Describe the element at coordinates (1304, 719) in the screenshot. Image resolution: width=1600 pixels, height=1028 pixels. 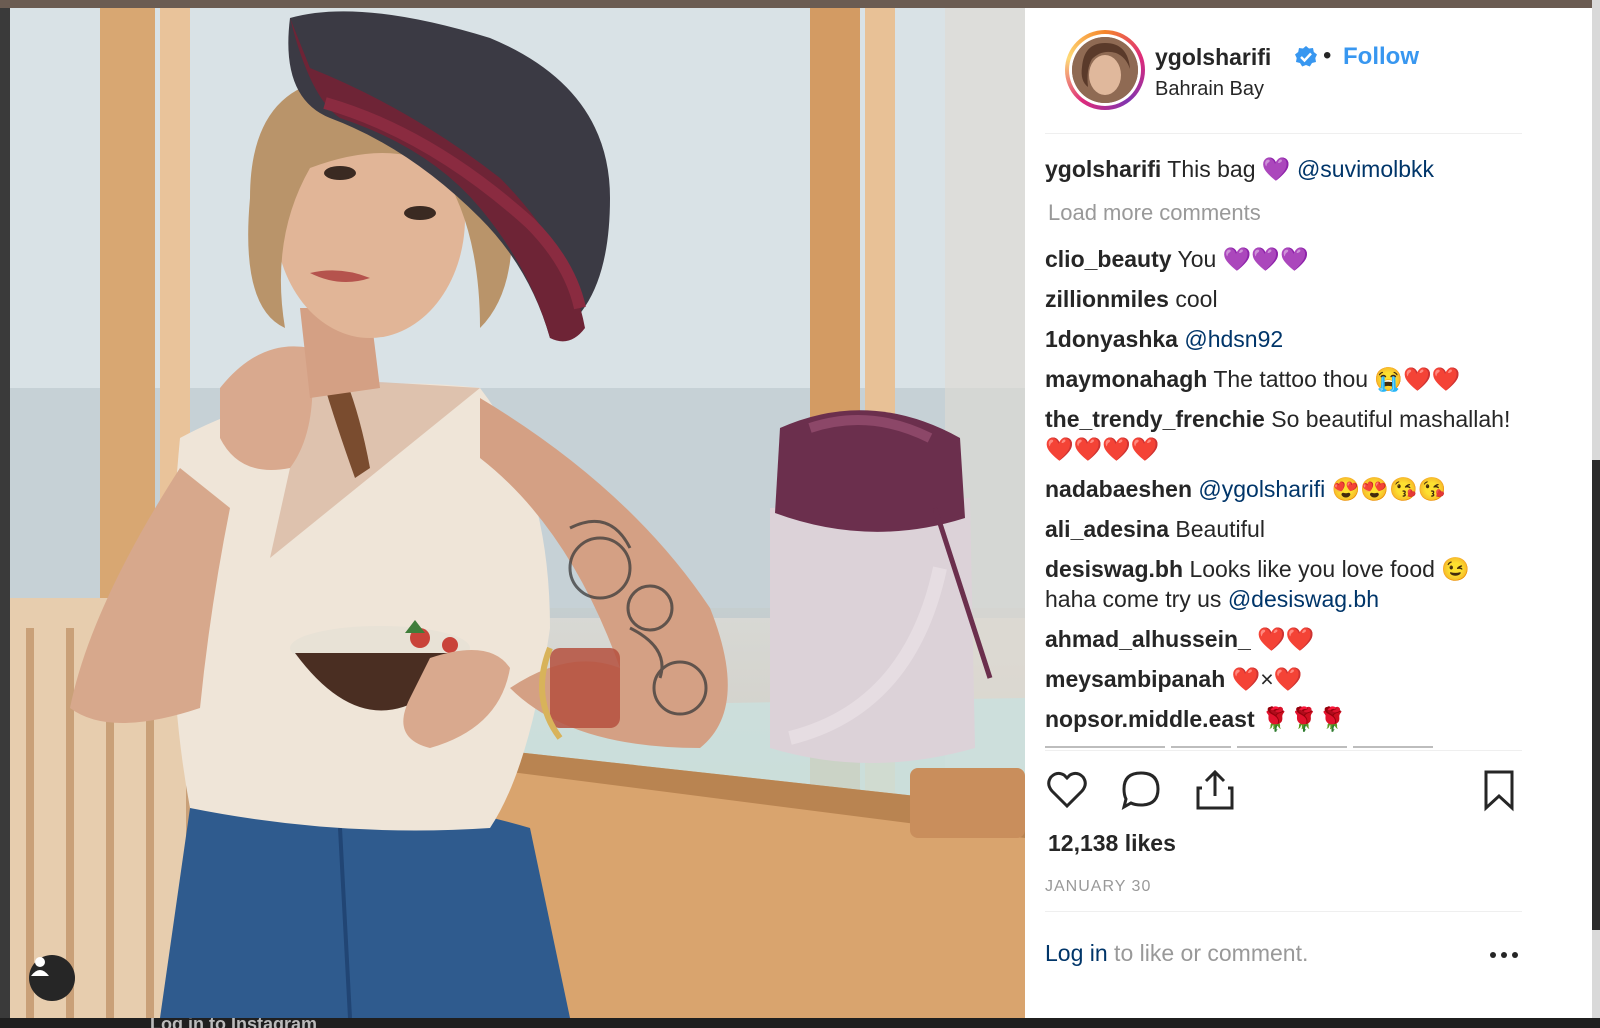
I see `comment-text: 🌹🌹🌹` at that location.